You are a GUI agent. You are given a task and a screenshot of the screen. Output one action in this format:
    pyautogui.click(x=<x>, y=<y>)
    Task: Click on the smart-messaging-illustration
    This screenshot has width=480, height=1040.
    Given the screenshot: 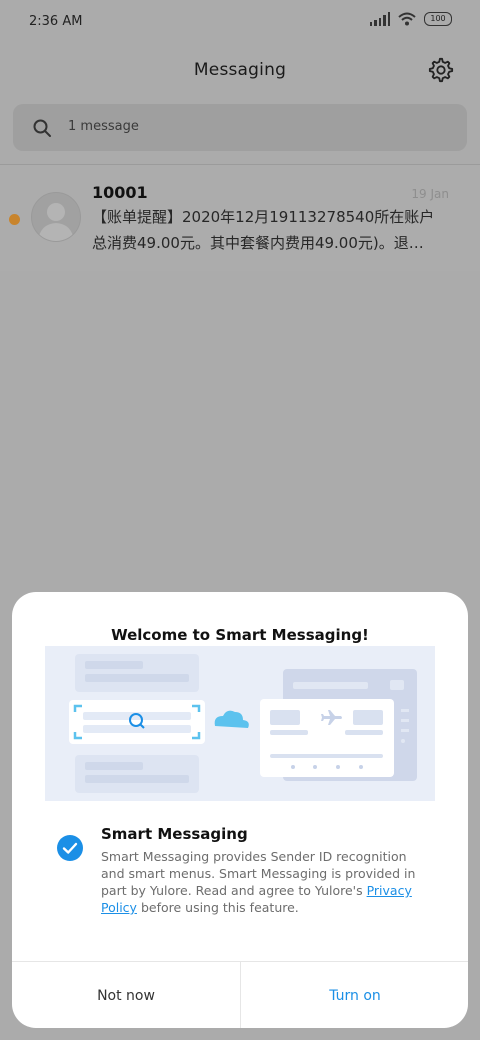 What is the action you would take?
    pyautogui.click(x=240, y=723)
    